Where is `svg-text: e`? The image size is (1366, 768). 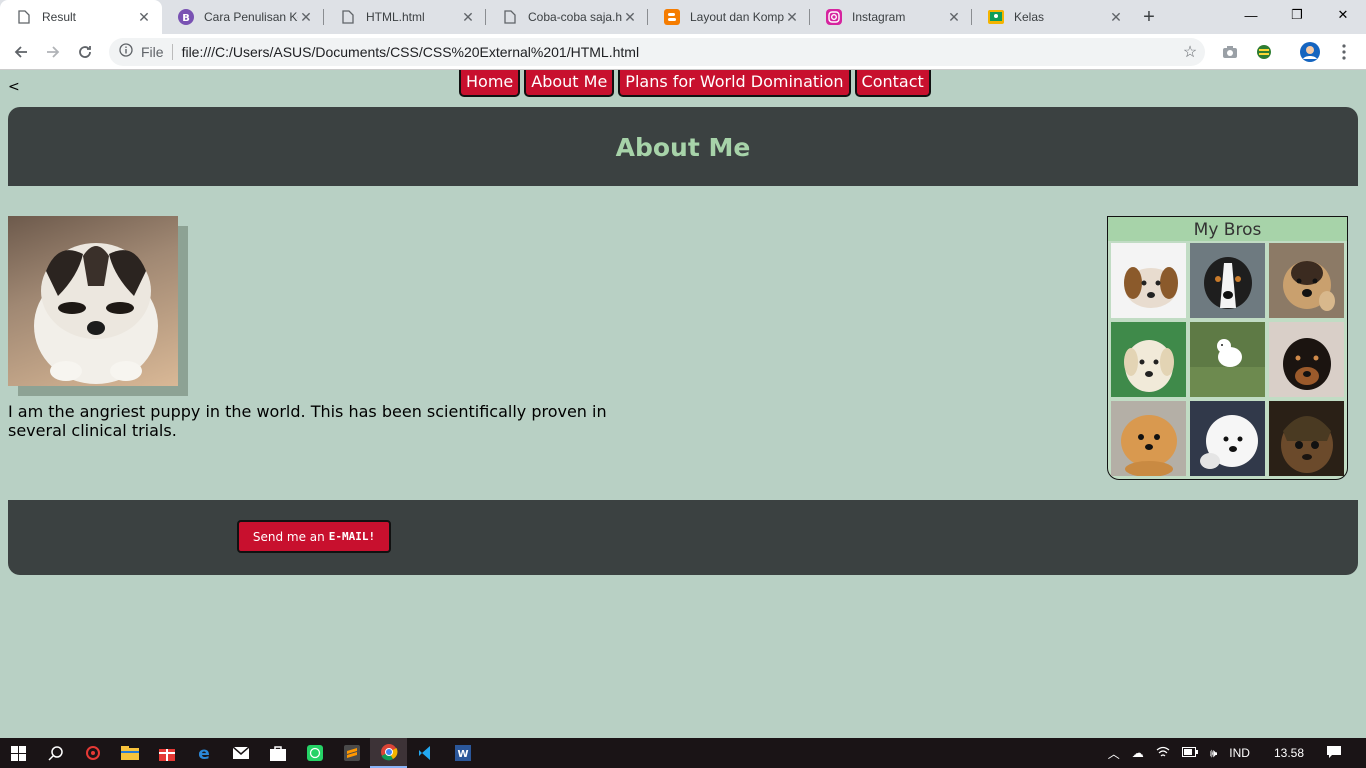 svg-text: e is located at coordinates (204, 753).